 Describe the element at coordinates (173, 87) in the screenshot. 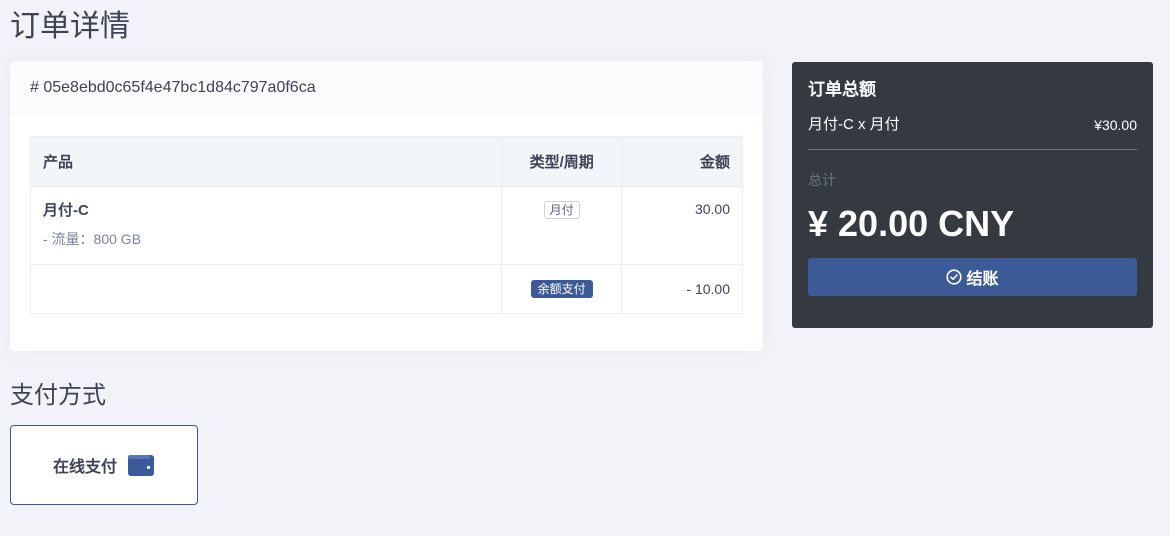

I see `order-id: # 05e8ebd0c65f4e47bc1d84c797a0f6ca` at that location.